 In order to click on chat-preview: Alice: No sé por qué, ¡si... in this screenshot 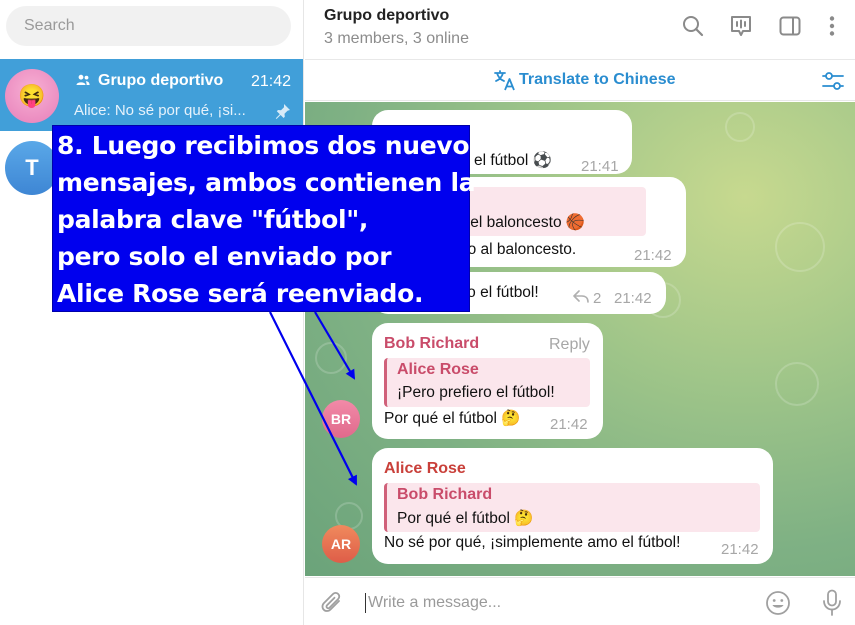, I will do `click(160, 110)`.